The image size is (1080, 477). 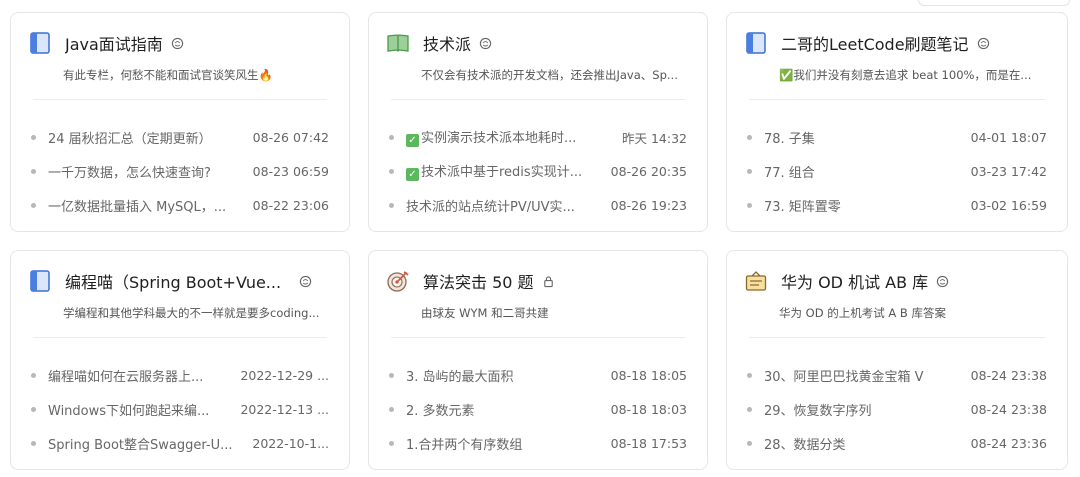 I want to click on article-time: 03-02 16:59, so click(x=1008, y=205).